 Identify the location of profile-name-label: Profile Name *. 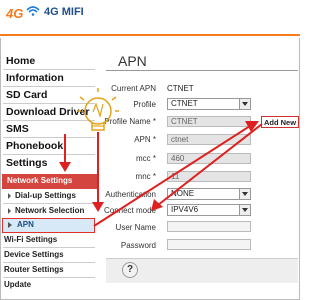
(130, 121).